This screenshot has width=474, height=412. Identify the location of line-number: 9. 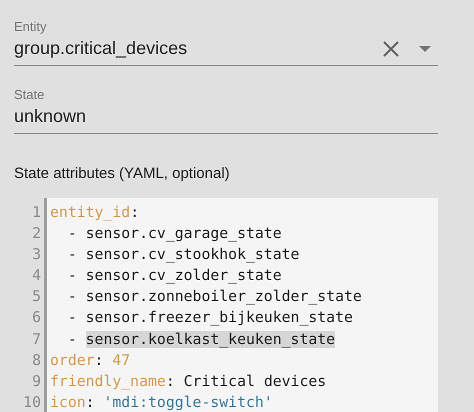
(36, 382).